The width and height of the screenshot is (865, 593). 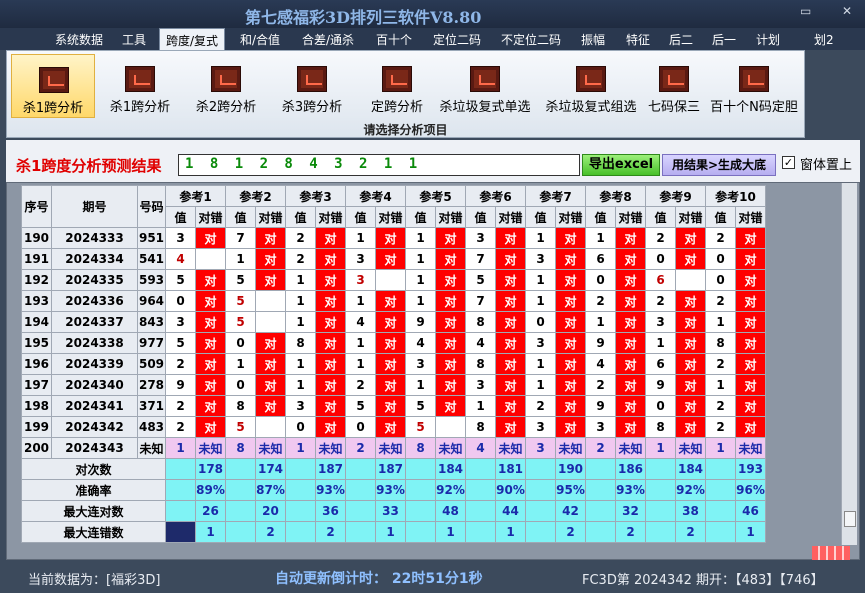 What do you see at coordinates (260, 39) in the screenshot?
I see `menu-sum-value: 和/合值` at bounding box center [260, 39].